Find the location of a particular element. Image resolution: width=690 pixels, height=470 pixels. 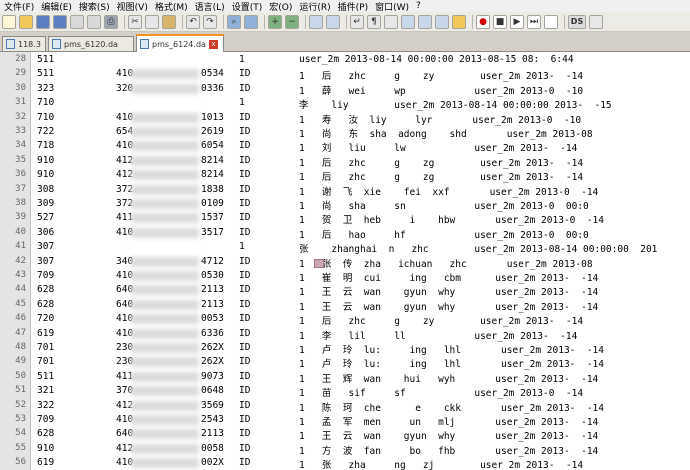

find-icon: ⌕ is located at coordinates (234, 21).